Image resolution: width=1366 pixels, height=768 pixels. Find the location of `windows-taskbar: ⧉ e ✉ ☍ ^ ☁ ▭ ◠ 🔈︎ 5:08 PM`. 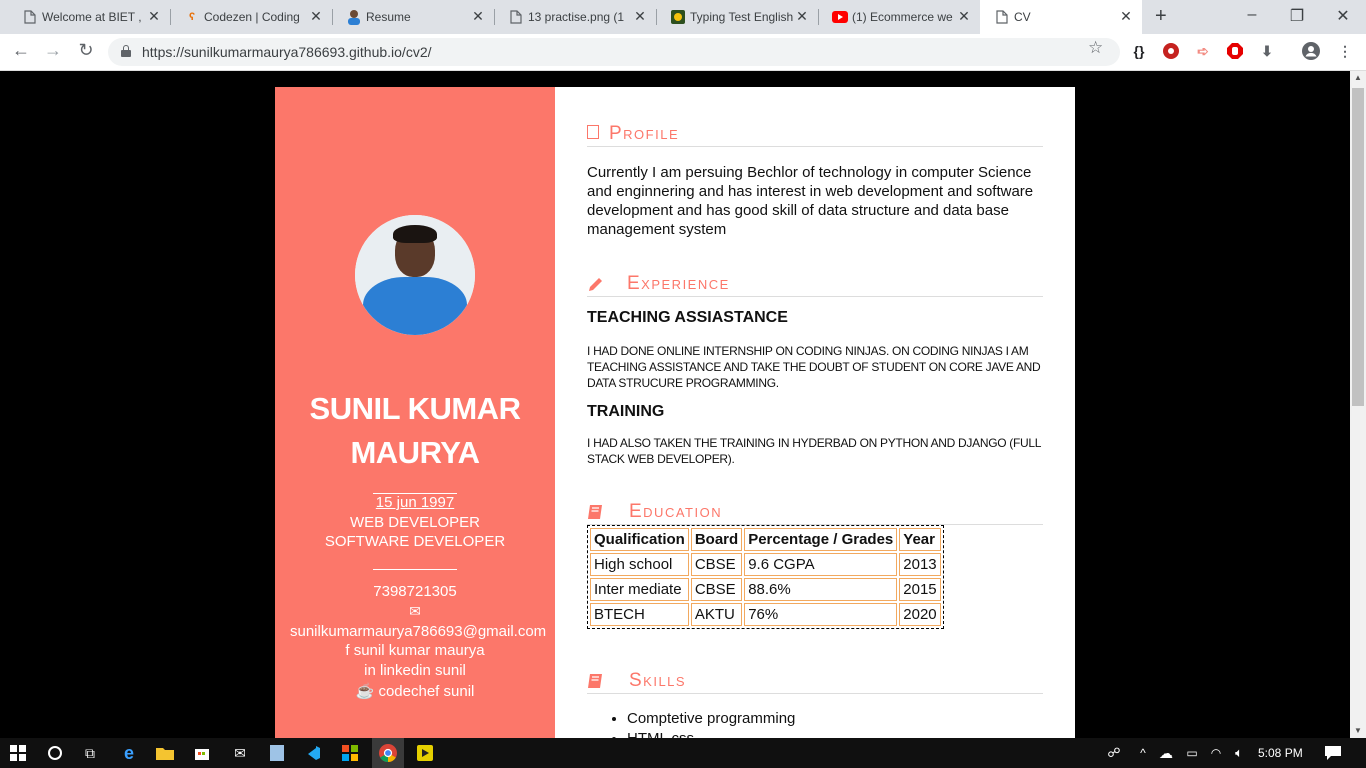

windows-taskbar: ⧉ e ✉ ☍ ^ ☁ ▭ ◠ 🔈︎ 5:08 PM is located at coordinates (683, 753).